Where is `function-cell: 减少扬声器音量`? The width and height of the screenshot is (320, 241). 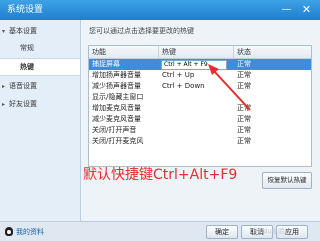 function-cell: 减少扬声器音量 is located at coordinates (116, 86).